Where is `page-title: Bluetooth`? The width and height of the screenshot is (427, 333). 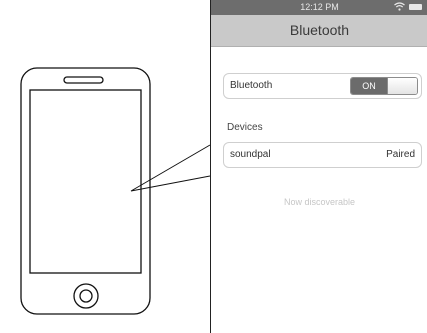 page-title: Bluetooth is located at coordinates (319, 30).